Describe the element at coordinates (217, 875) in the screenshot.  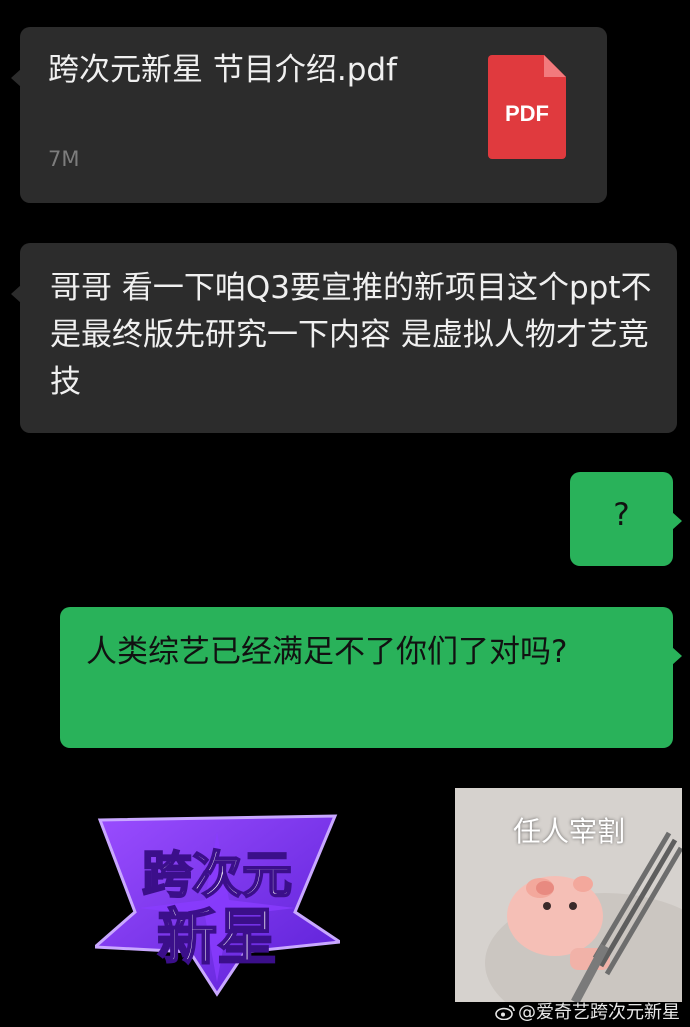
I see `logo-line-1: 跨次元` at that location.